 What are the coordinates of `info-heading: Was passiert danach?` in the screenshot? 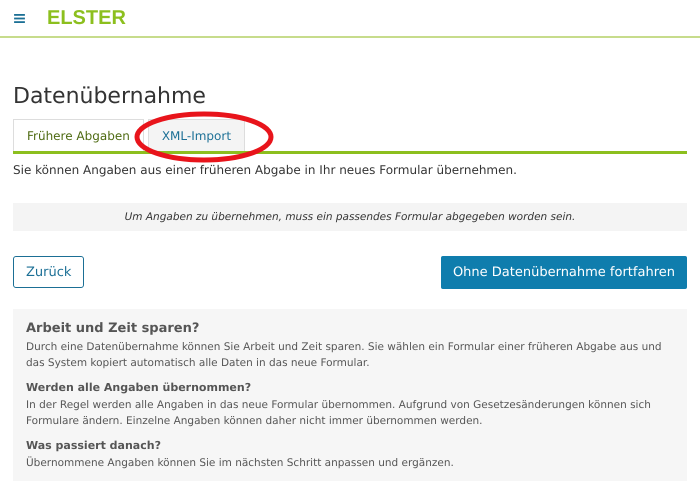 It's located at (94, 445).